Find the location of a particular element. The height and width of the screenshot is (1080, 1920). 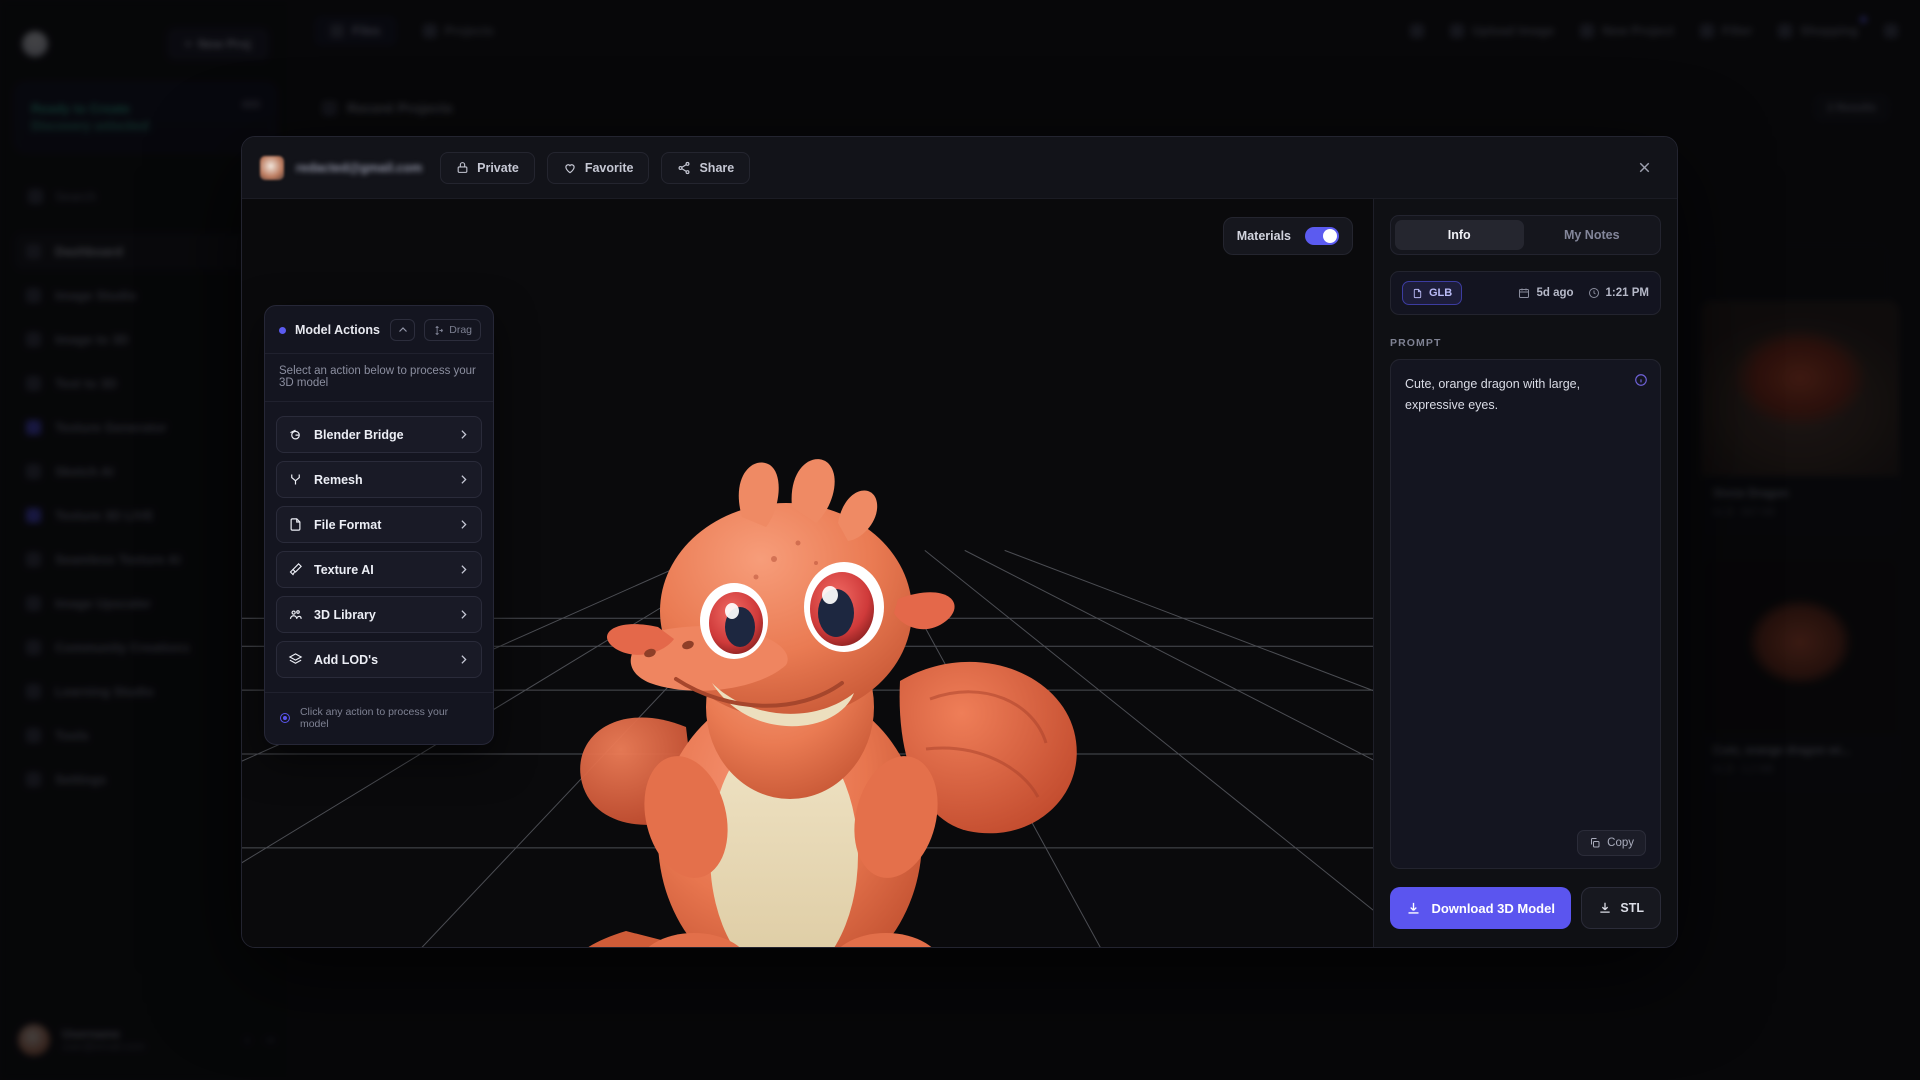

close-icon is located at coordinates (1644, 167).